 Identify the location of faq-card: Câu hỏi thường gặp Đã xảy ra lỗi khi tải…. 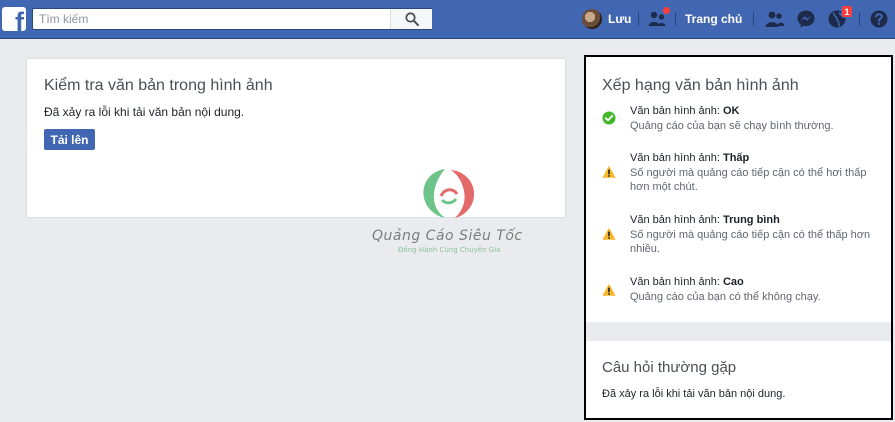
(738, 379).